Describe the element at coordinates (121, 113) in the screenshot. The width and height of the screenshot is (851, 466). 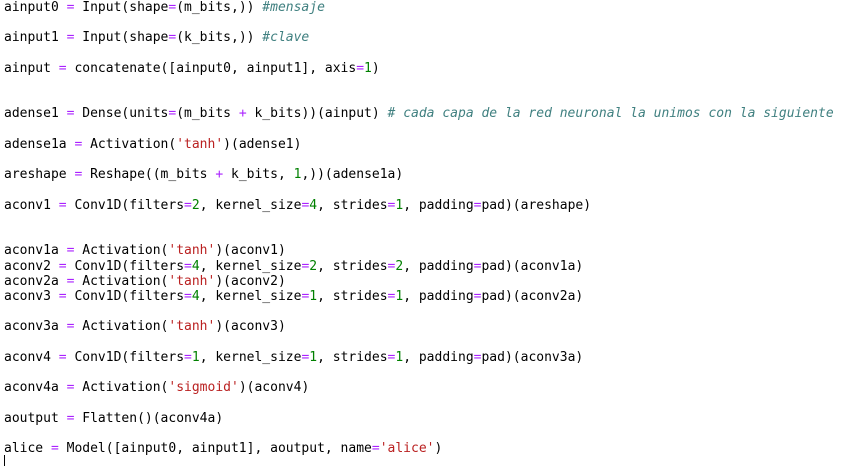
I see `code-token: Dense(units` at that location.